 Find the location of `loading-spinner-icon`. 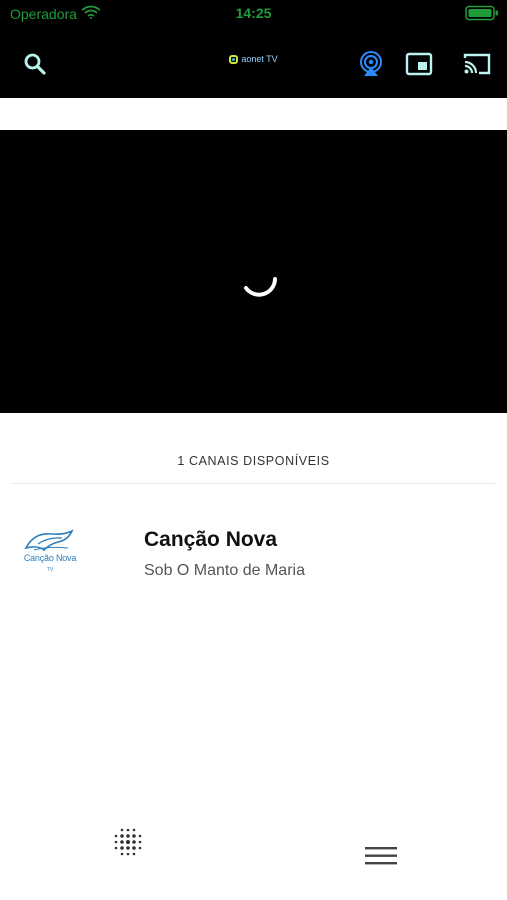

loading-spinner-icon is located at coordinates (259, 279).